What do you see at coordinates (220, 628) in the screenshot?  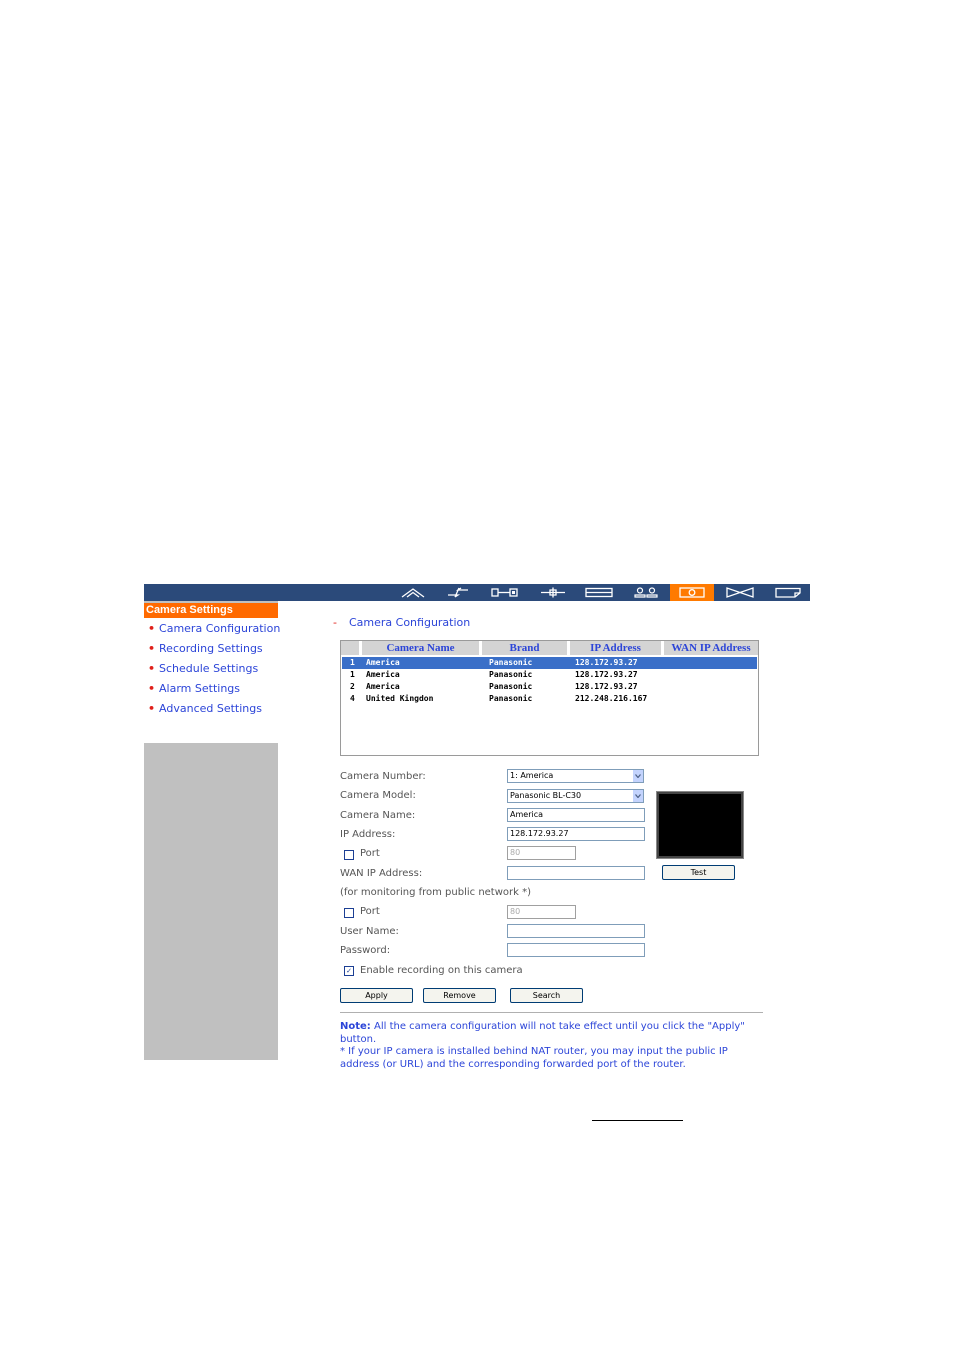 I see `sidebar-item-label: Camera Configuration` at bounding box center [220, 628].